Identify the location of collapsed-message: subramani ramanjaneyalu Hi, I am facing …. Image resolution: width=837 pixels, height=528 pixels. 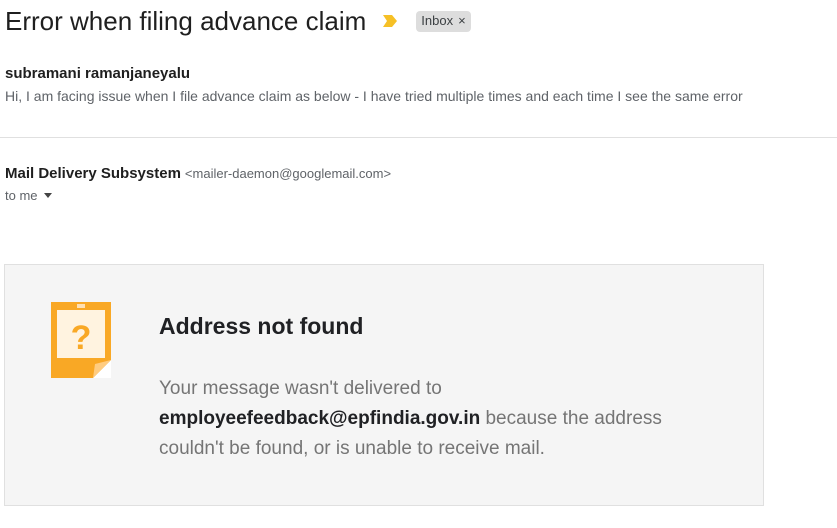
(421, 85).